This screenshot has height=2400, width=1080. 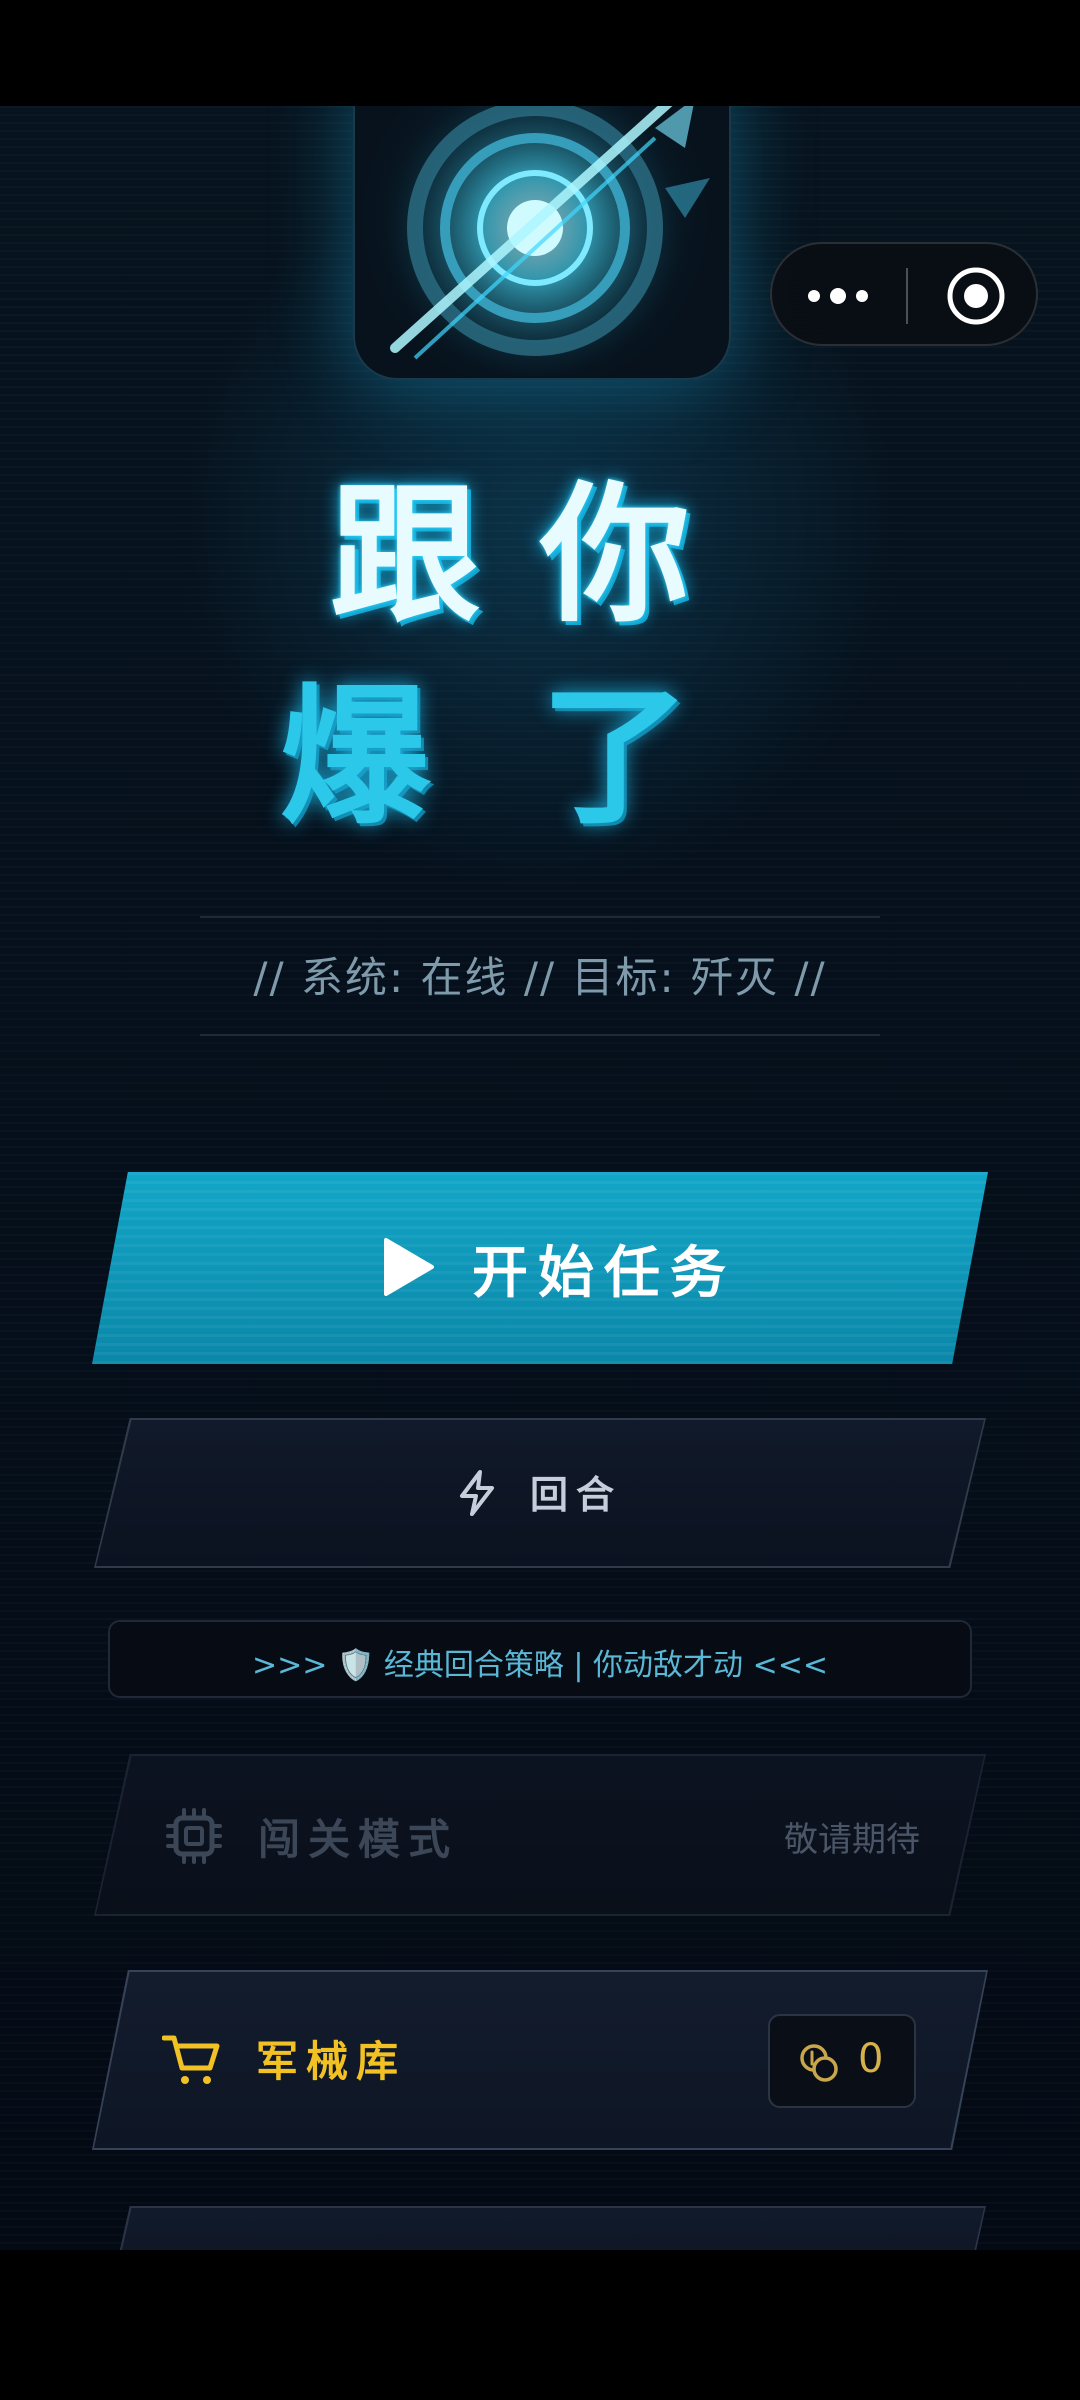 I want to click on start-mission-label: 开始任务, so click(x=604, y=1273).